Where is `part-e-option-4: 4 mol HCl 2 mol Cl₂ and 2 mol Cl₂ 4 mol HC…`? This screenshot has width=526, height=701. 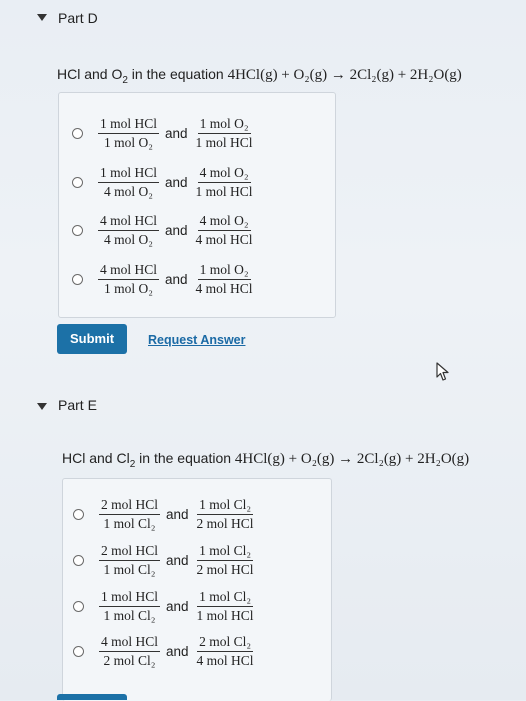
part-e-option-4: 4 mol HCl 2 mol Cl₂ and 2 mol Cl₂ 4 mol HC… is located at coordinates (164, 651).